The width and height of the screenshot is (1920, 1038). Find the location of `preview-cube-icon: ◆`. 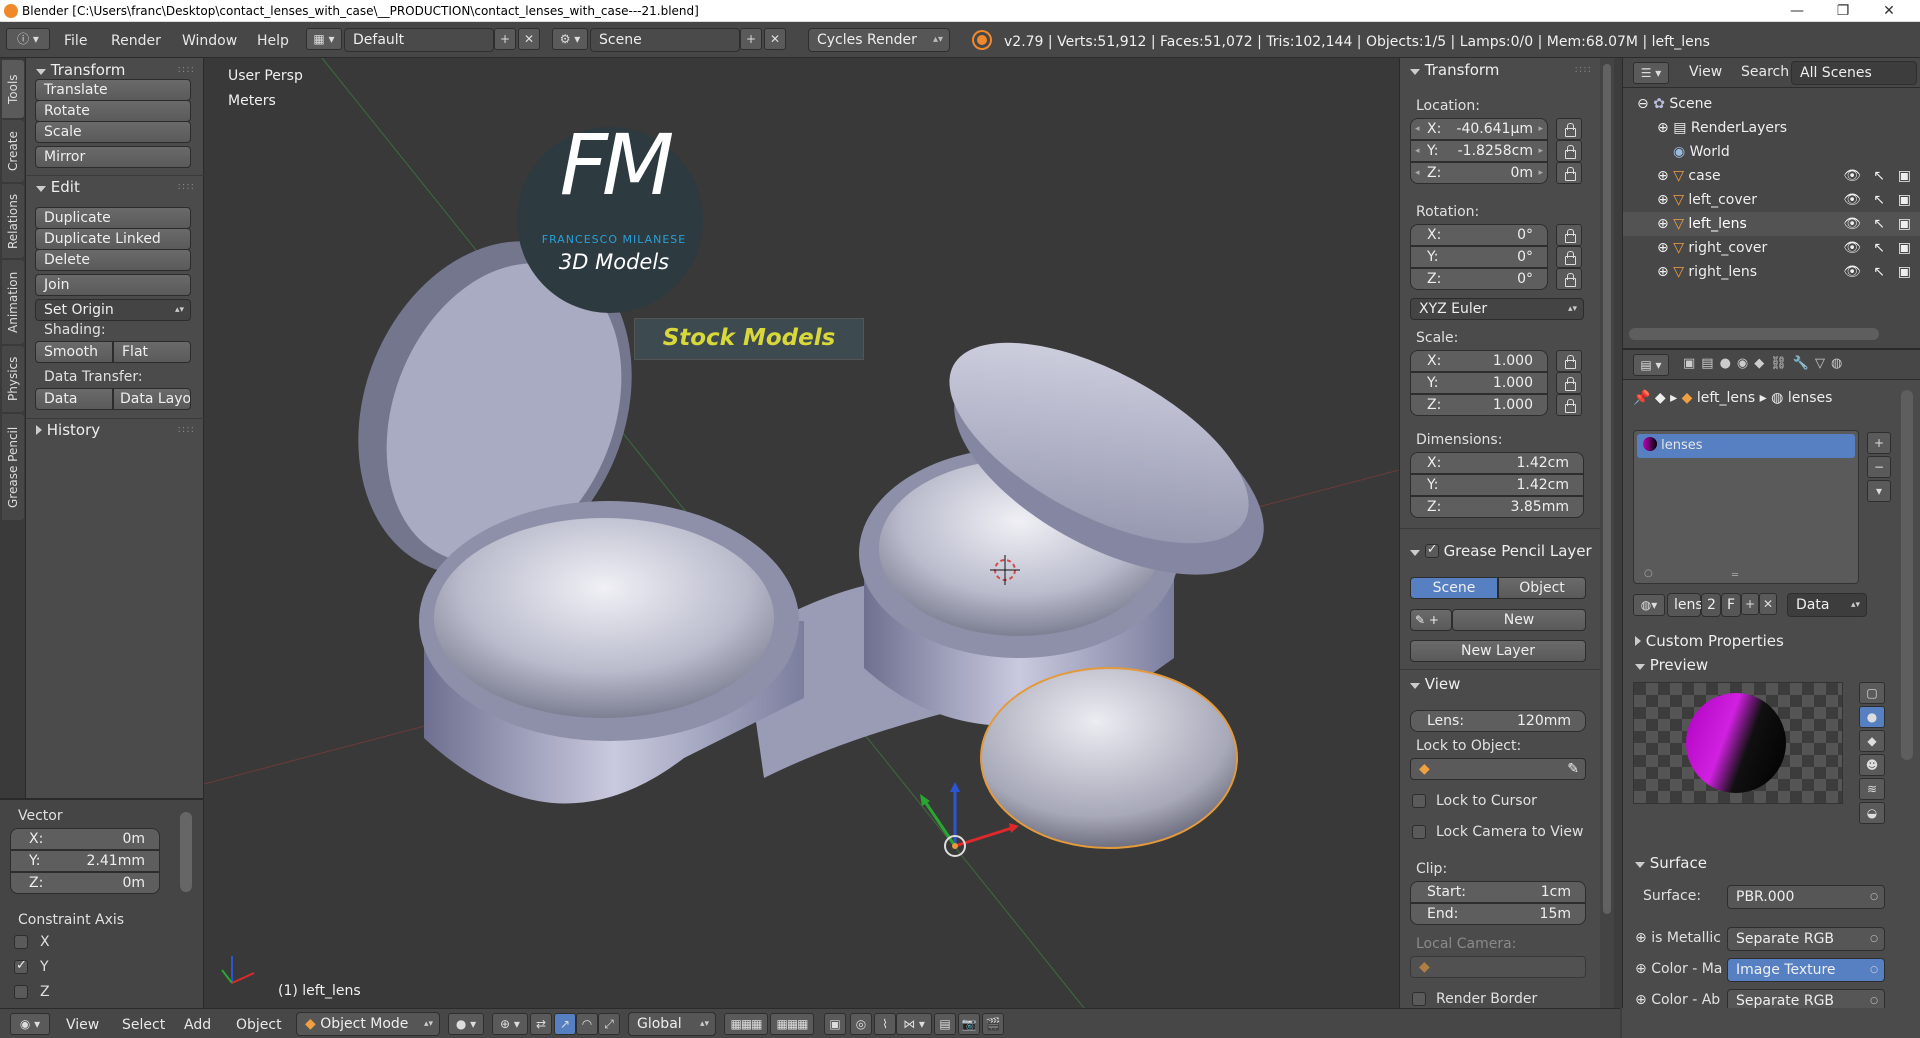

preview-cube-icon: ◆ is located at coordinates (1872, 741).